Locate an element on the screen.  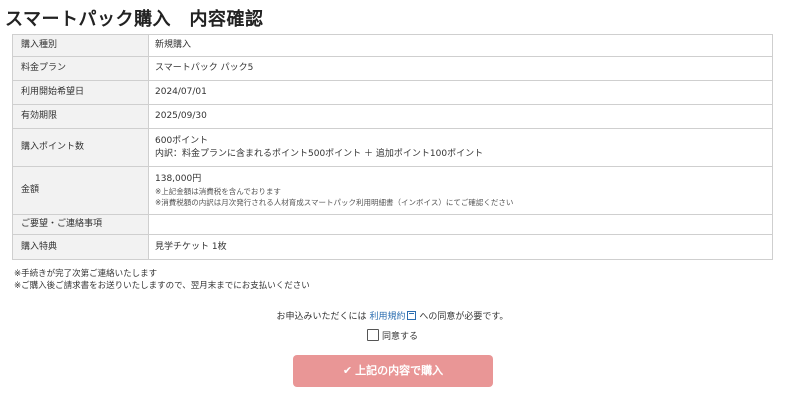
row-label: ご要望・ご連絡事項 is located at coordinates (80, 224).